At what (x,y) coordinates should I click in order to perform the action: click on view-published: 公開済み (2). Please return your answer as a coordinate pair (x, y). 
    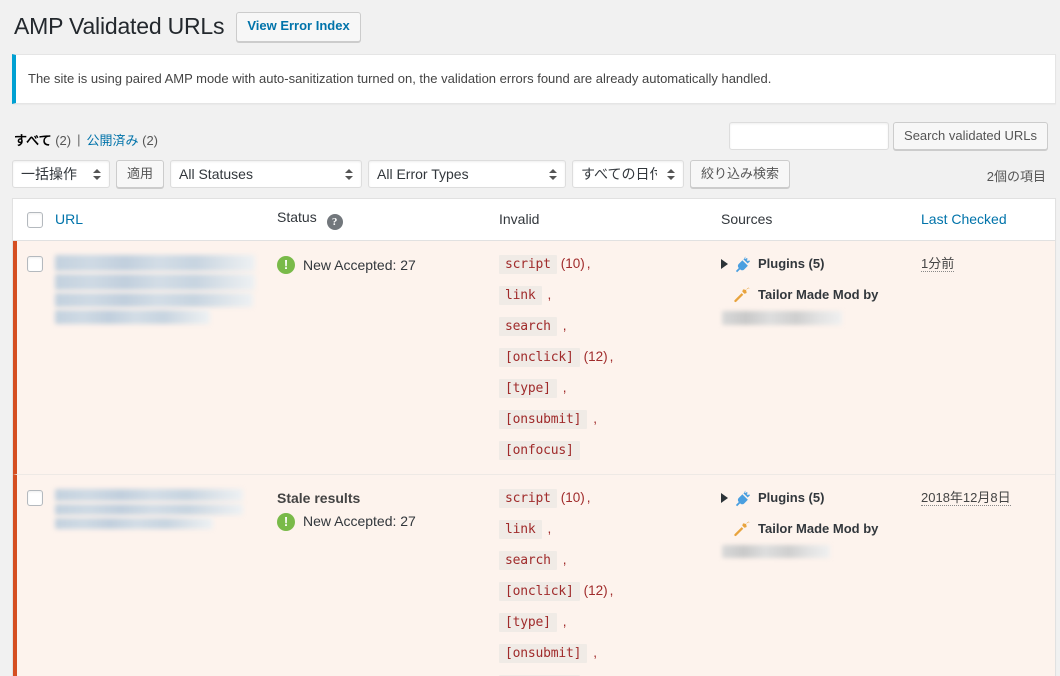
    Looking at the image, I should click on (122, 139).